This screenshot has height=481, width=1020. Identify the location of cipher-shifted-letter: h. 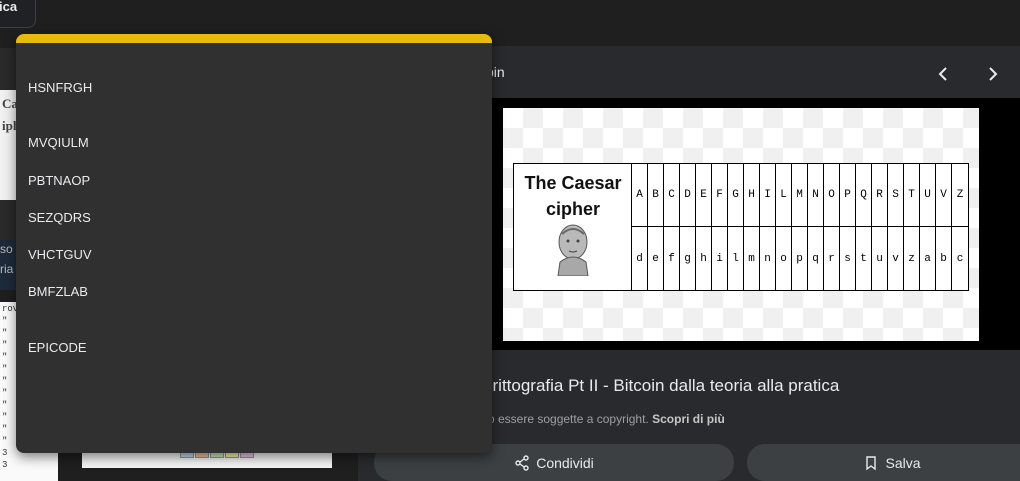
(704, 258).